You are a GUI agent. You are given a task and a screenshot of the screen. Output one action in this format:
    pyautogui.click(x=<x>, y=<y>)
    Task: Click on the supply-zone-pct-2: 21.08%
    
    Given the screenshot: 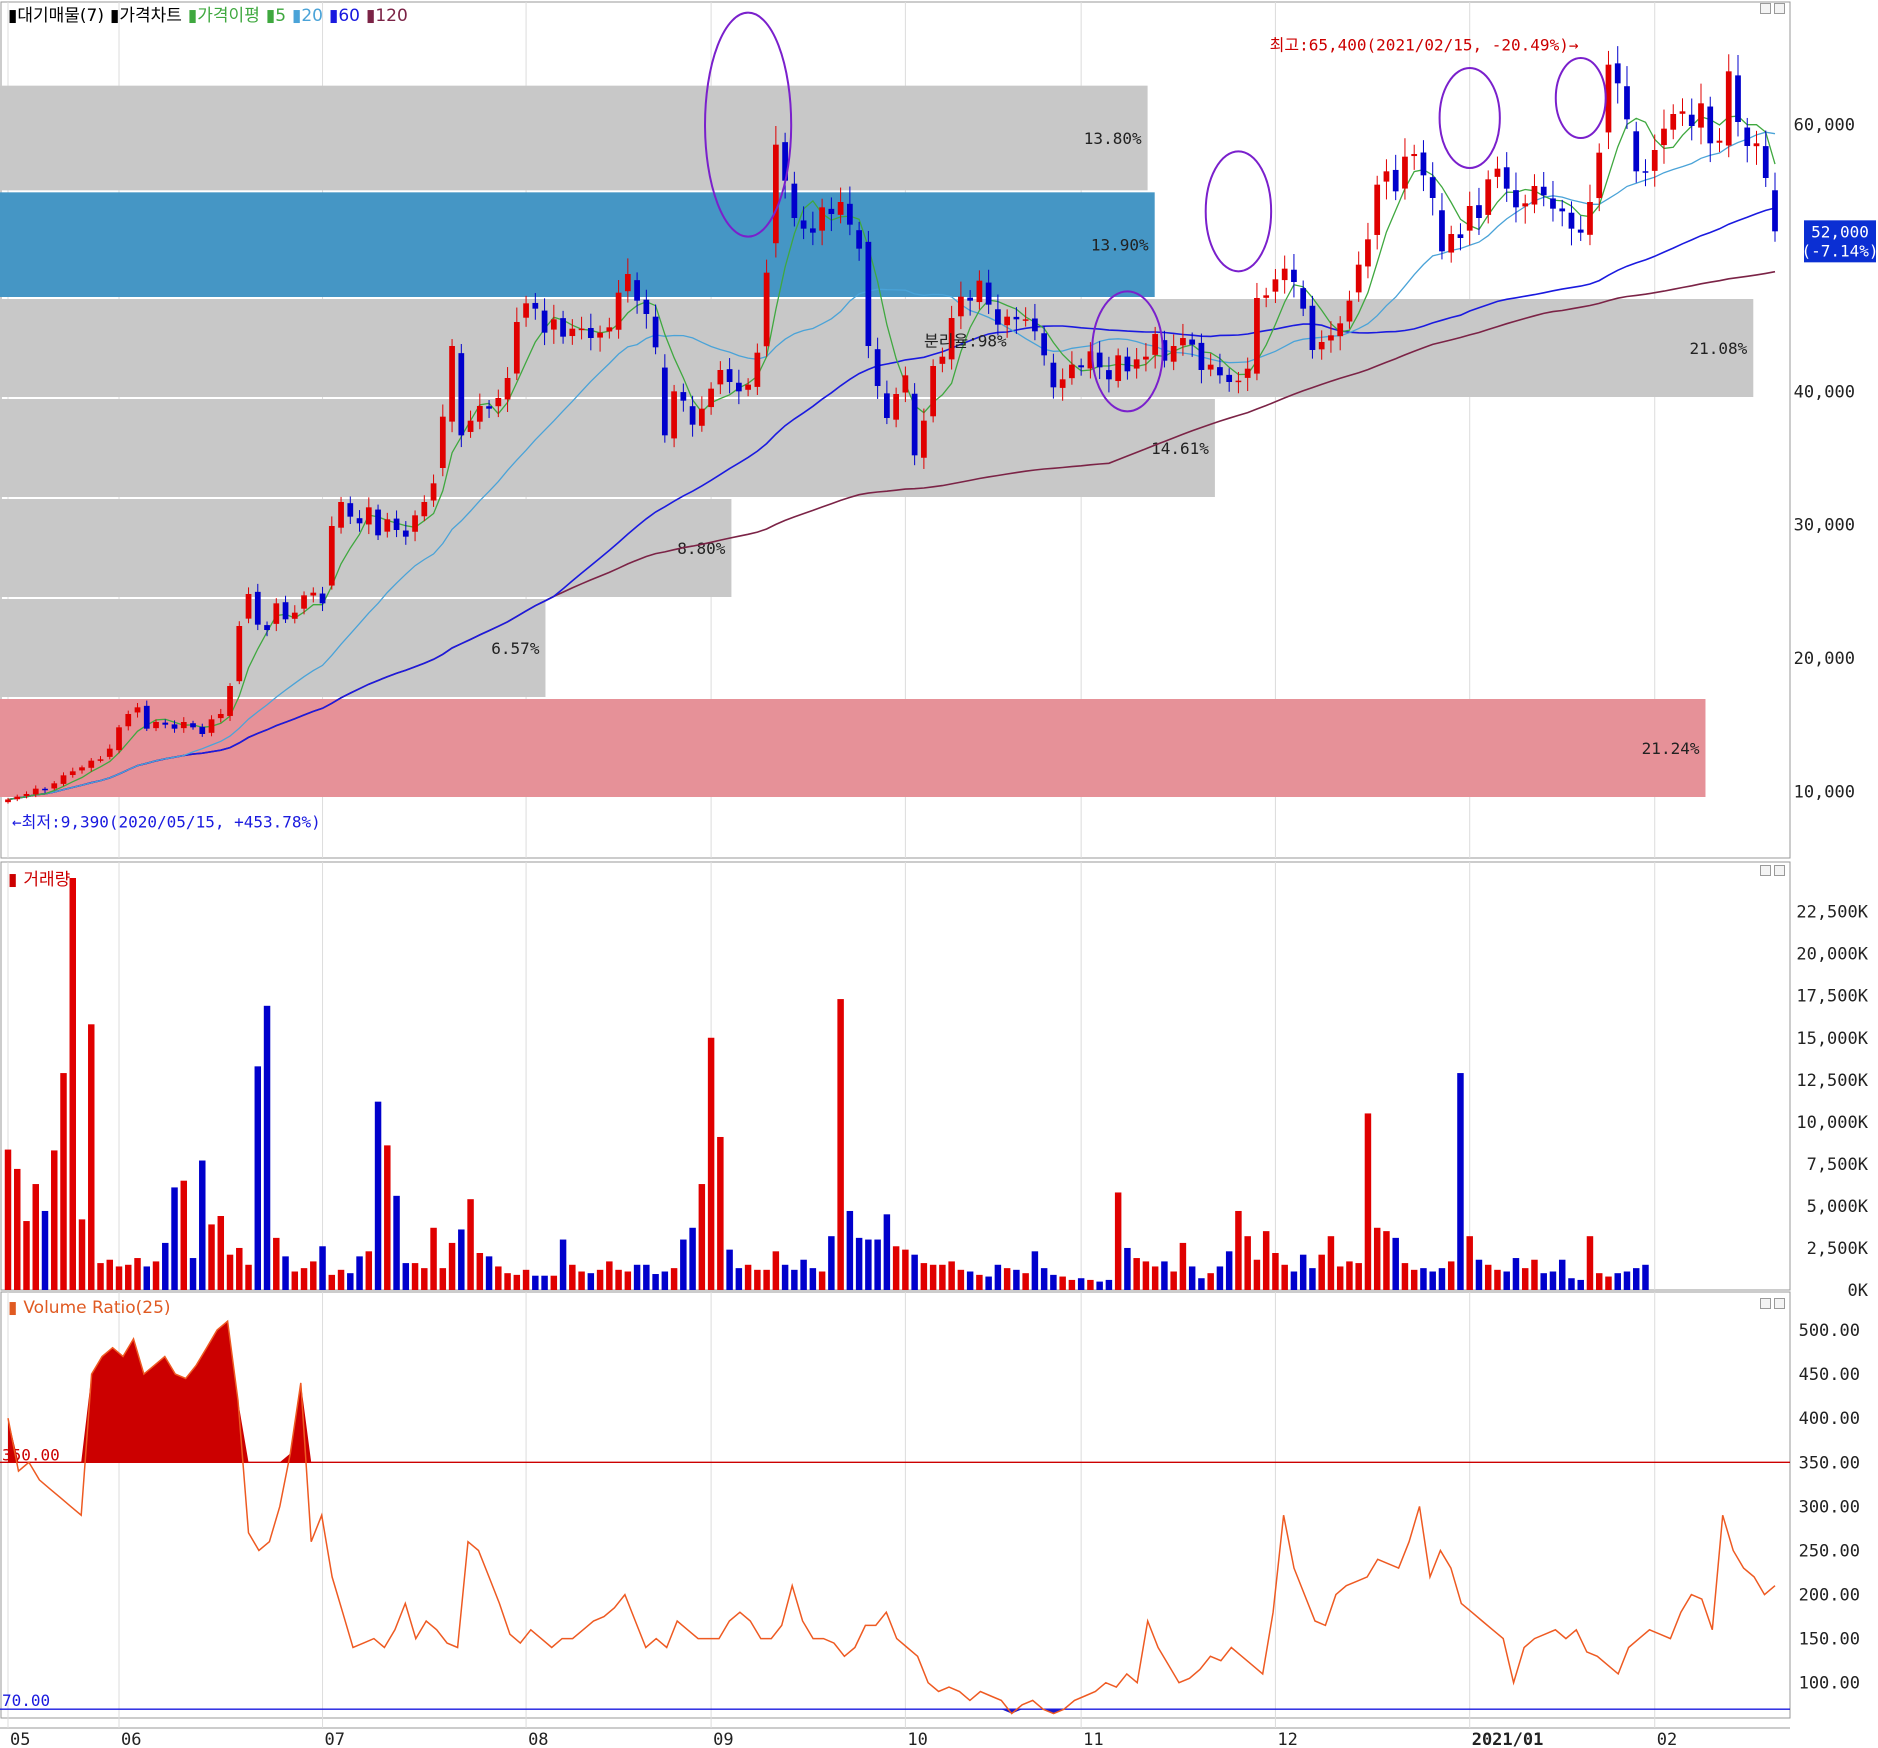 What is the action you would take?
    pyautogui.click(x=1718, y=348)
    